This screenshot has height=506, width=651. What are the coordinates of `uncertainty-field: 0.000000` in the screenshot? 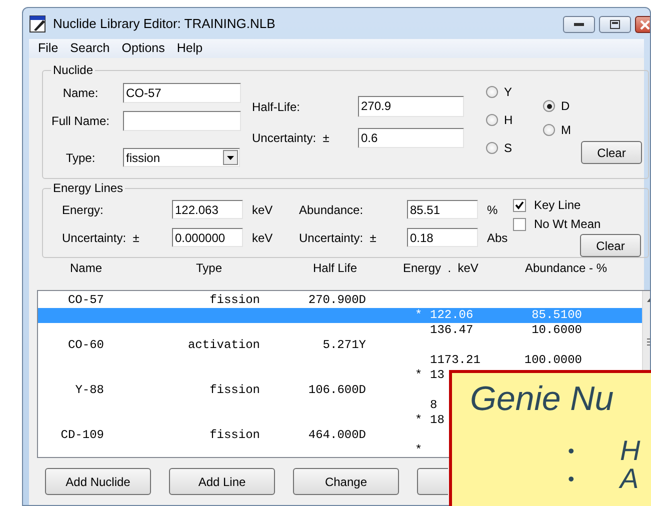 It's located at (207, 237).